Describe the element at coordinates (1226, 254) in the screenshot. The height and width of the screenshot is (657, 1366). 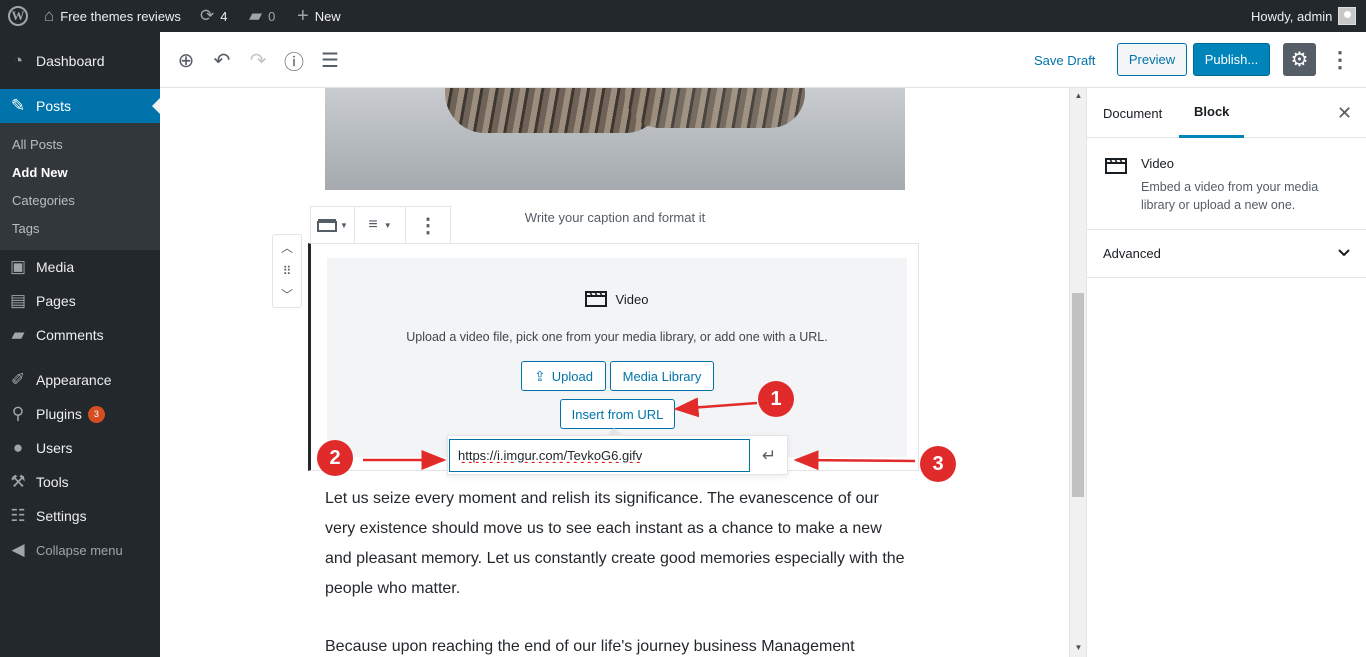
I see `advanced-panel: Advanced` at that location.